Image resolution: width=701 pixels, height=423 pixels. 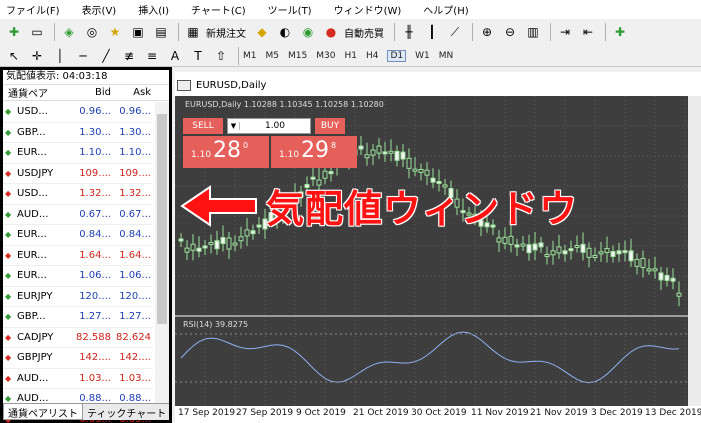 What do you see at coordinates (69, 32) in the screenshot?
I see `market-watch-icon: ◈` at bounding box center [69, 32].